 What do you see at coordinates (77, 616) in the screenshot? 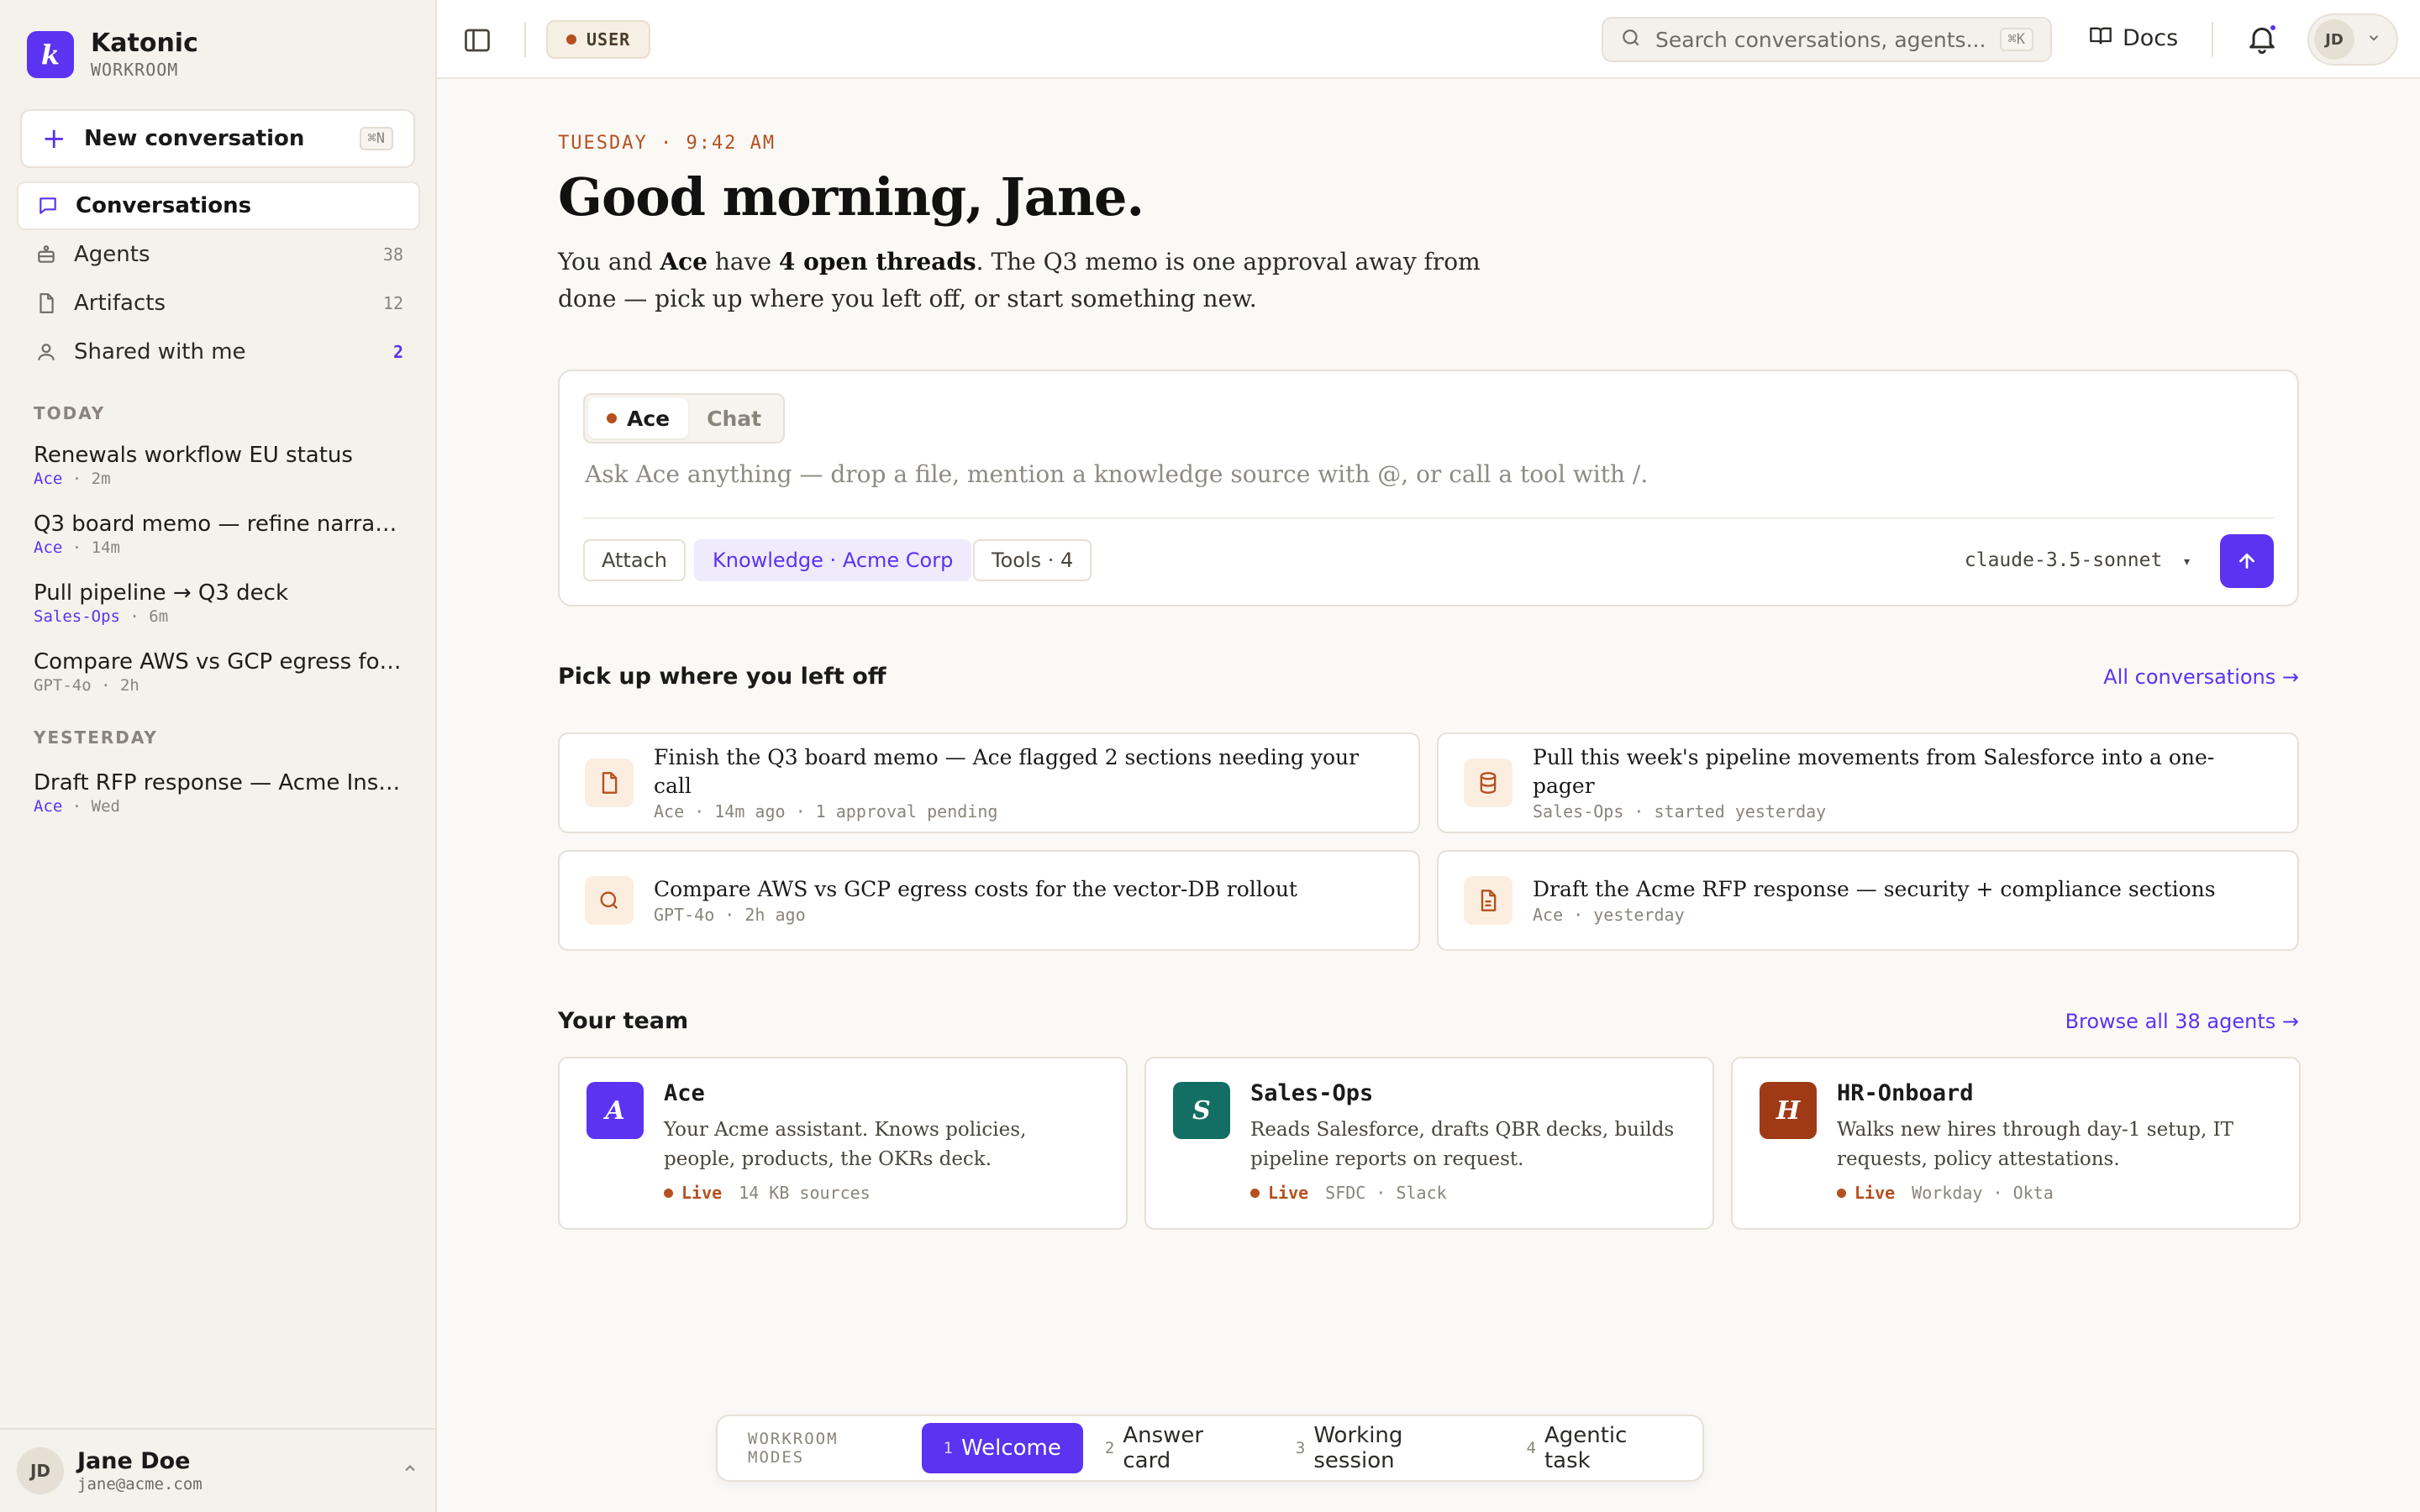
I see `history-agent: Sales-Ops` at bounding box center [77, 616].